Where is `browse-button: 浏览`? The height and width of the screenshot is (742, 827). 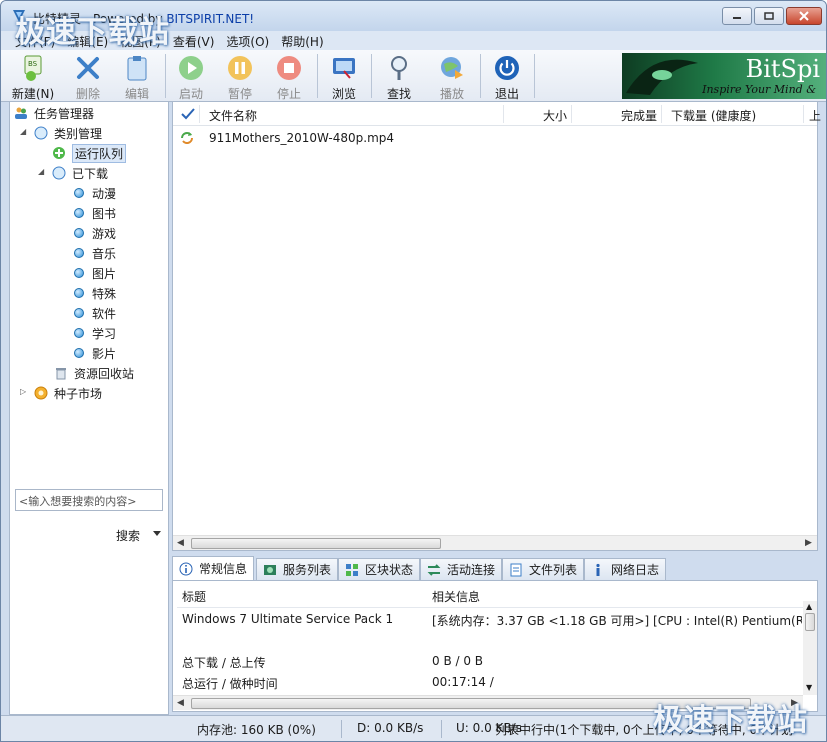
browse-button: 浏览 is located at coordinates (344, 76).